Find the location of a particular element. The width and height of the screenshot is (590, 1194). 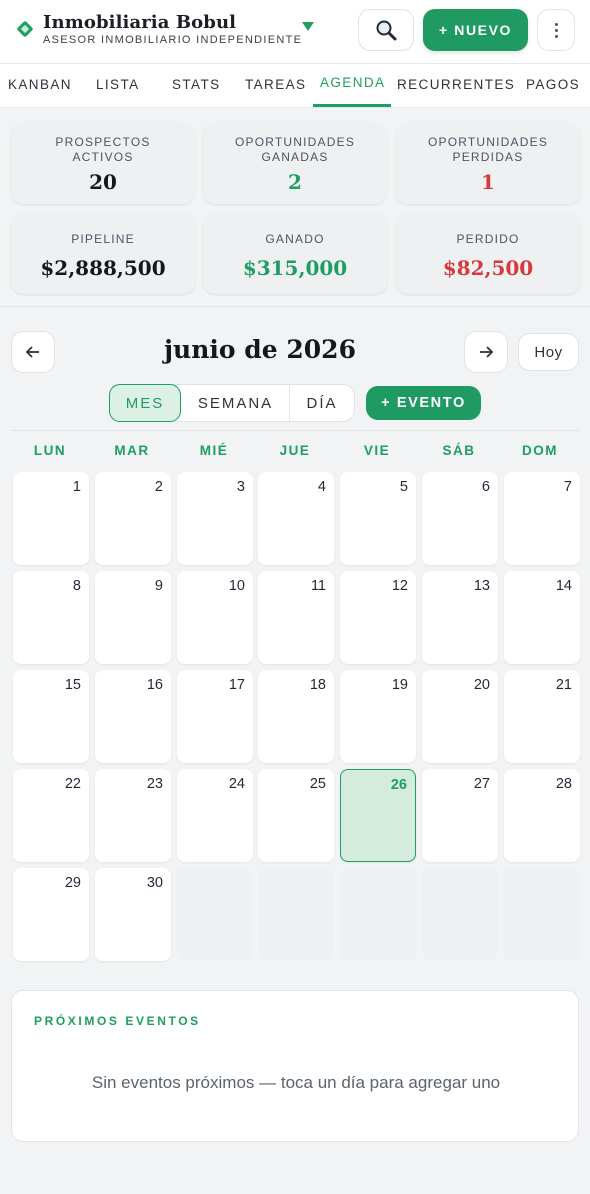

calendar-day: 5 is located at coordinates (378, 518).